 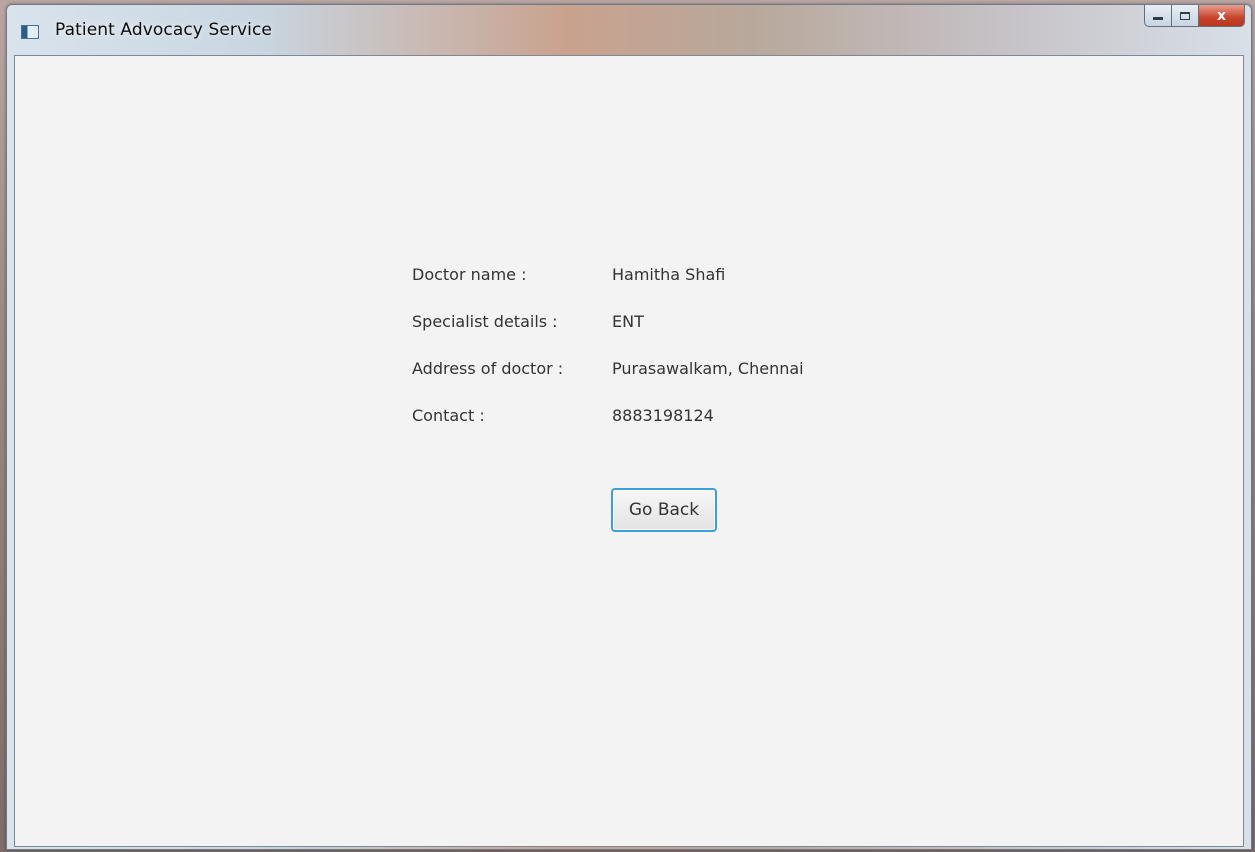 What do you see at coordinates (163, 30) in the screenshot?
I see `window-title: Patient Advocacy Service` at bounding box center [163, 30].